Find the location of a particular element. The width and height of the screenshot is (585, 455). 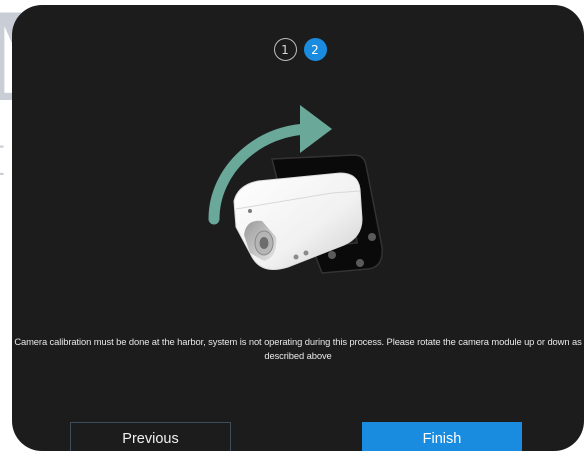

finish-button: Finish is located at coordinates (442, 436).